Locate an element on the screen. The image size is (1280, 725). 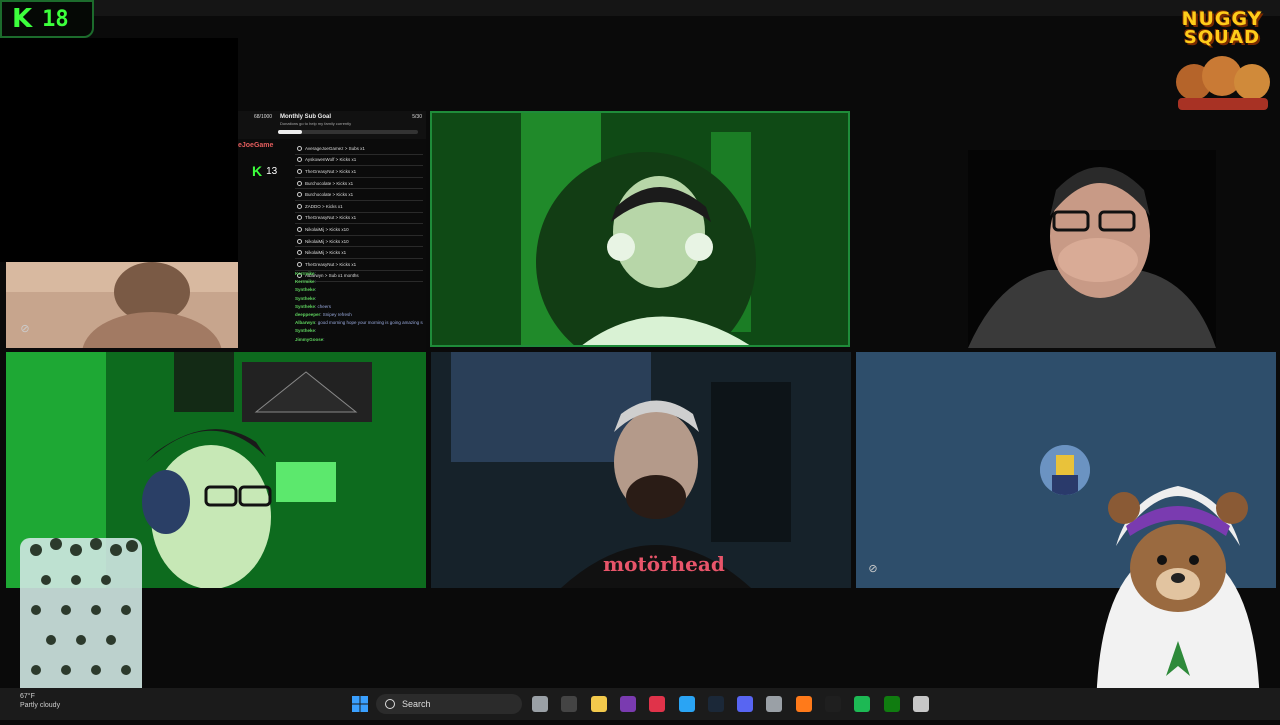
event-text: ZADDO > Kicks x1 is located at coordinates (324, 206).